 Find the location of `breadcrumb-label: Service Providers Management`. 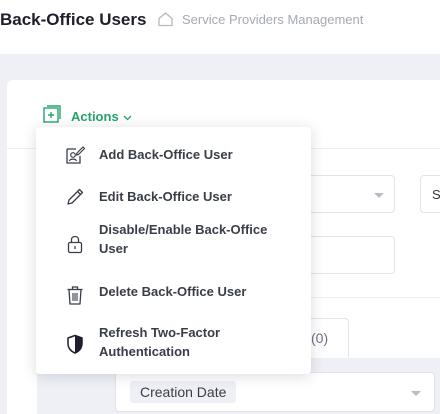

breadcrumb-label: Service Providers Management is located at coordinates (272, 19).